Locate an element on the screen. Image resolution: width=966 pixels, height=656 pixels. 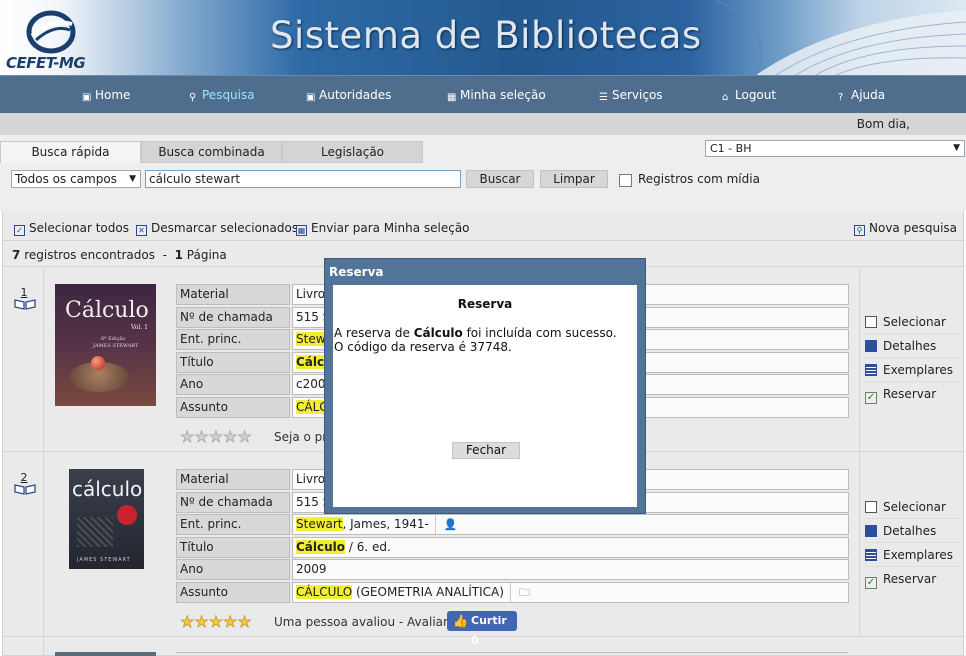
clear-button: Limpar is located at coordinates (574, 179).